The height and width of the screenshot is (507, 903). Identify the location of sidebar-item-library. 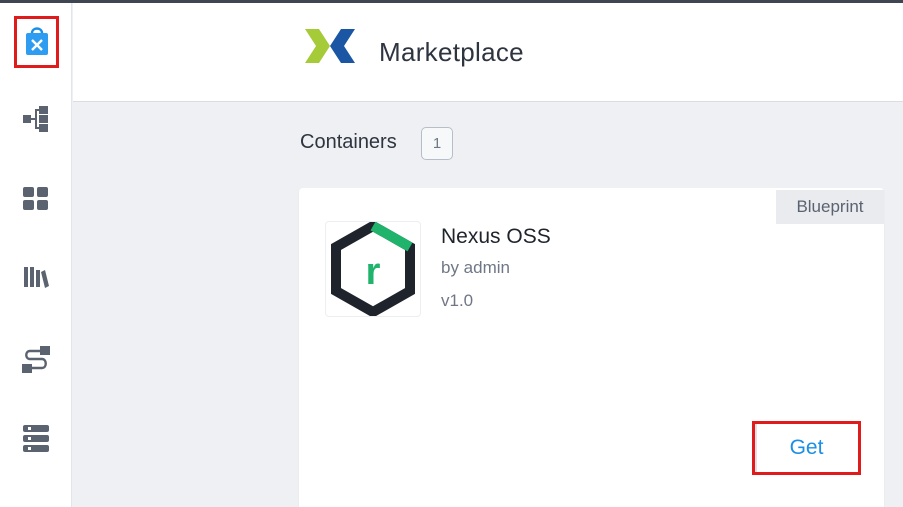
(36, 279).